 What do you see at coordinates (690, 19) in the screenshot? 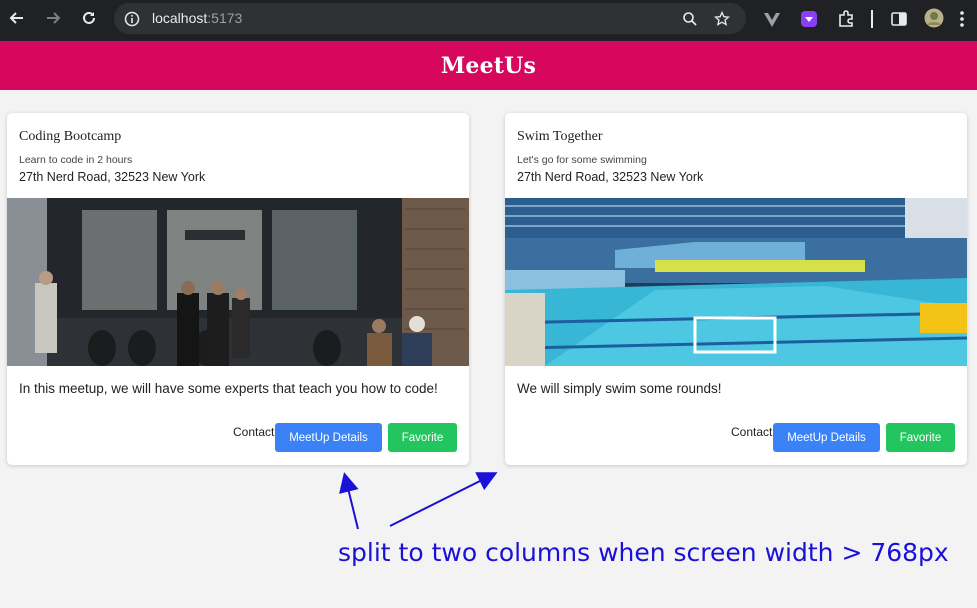
I see `zoom-icon` at bounding box center [690, 19].